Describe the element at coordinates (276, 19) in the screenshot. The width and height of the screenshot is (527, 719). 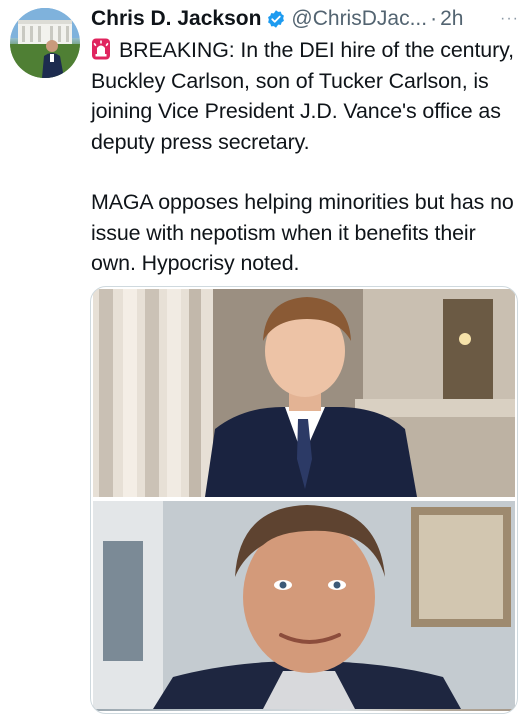
I see `verified-badge-icon` at that location.